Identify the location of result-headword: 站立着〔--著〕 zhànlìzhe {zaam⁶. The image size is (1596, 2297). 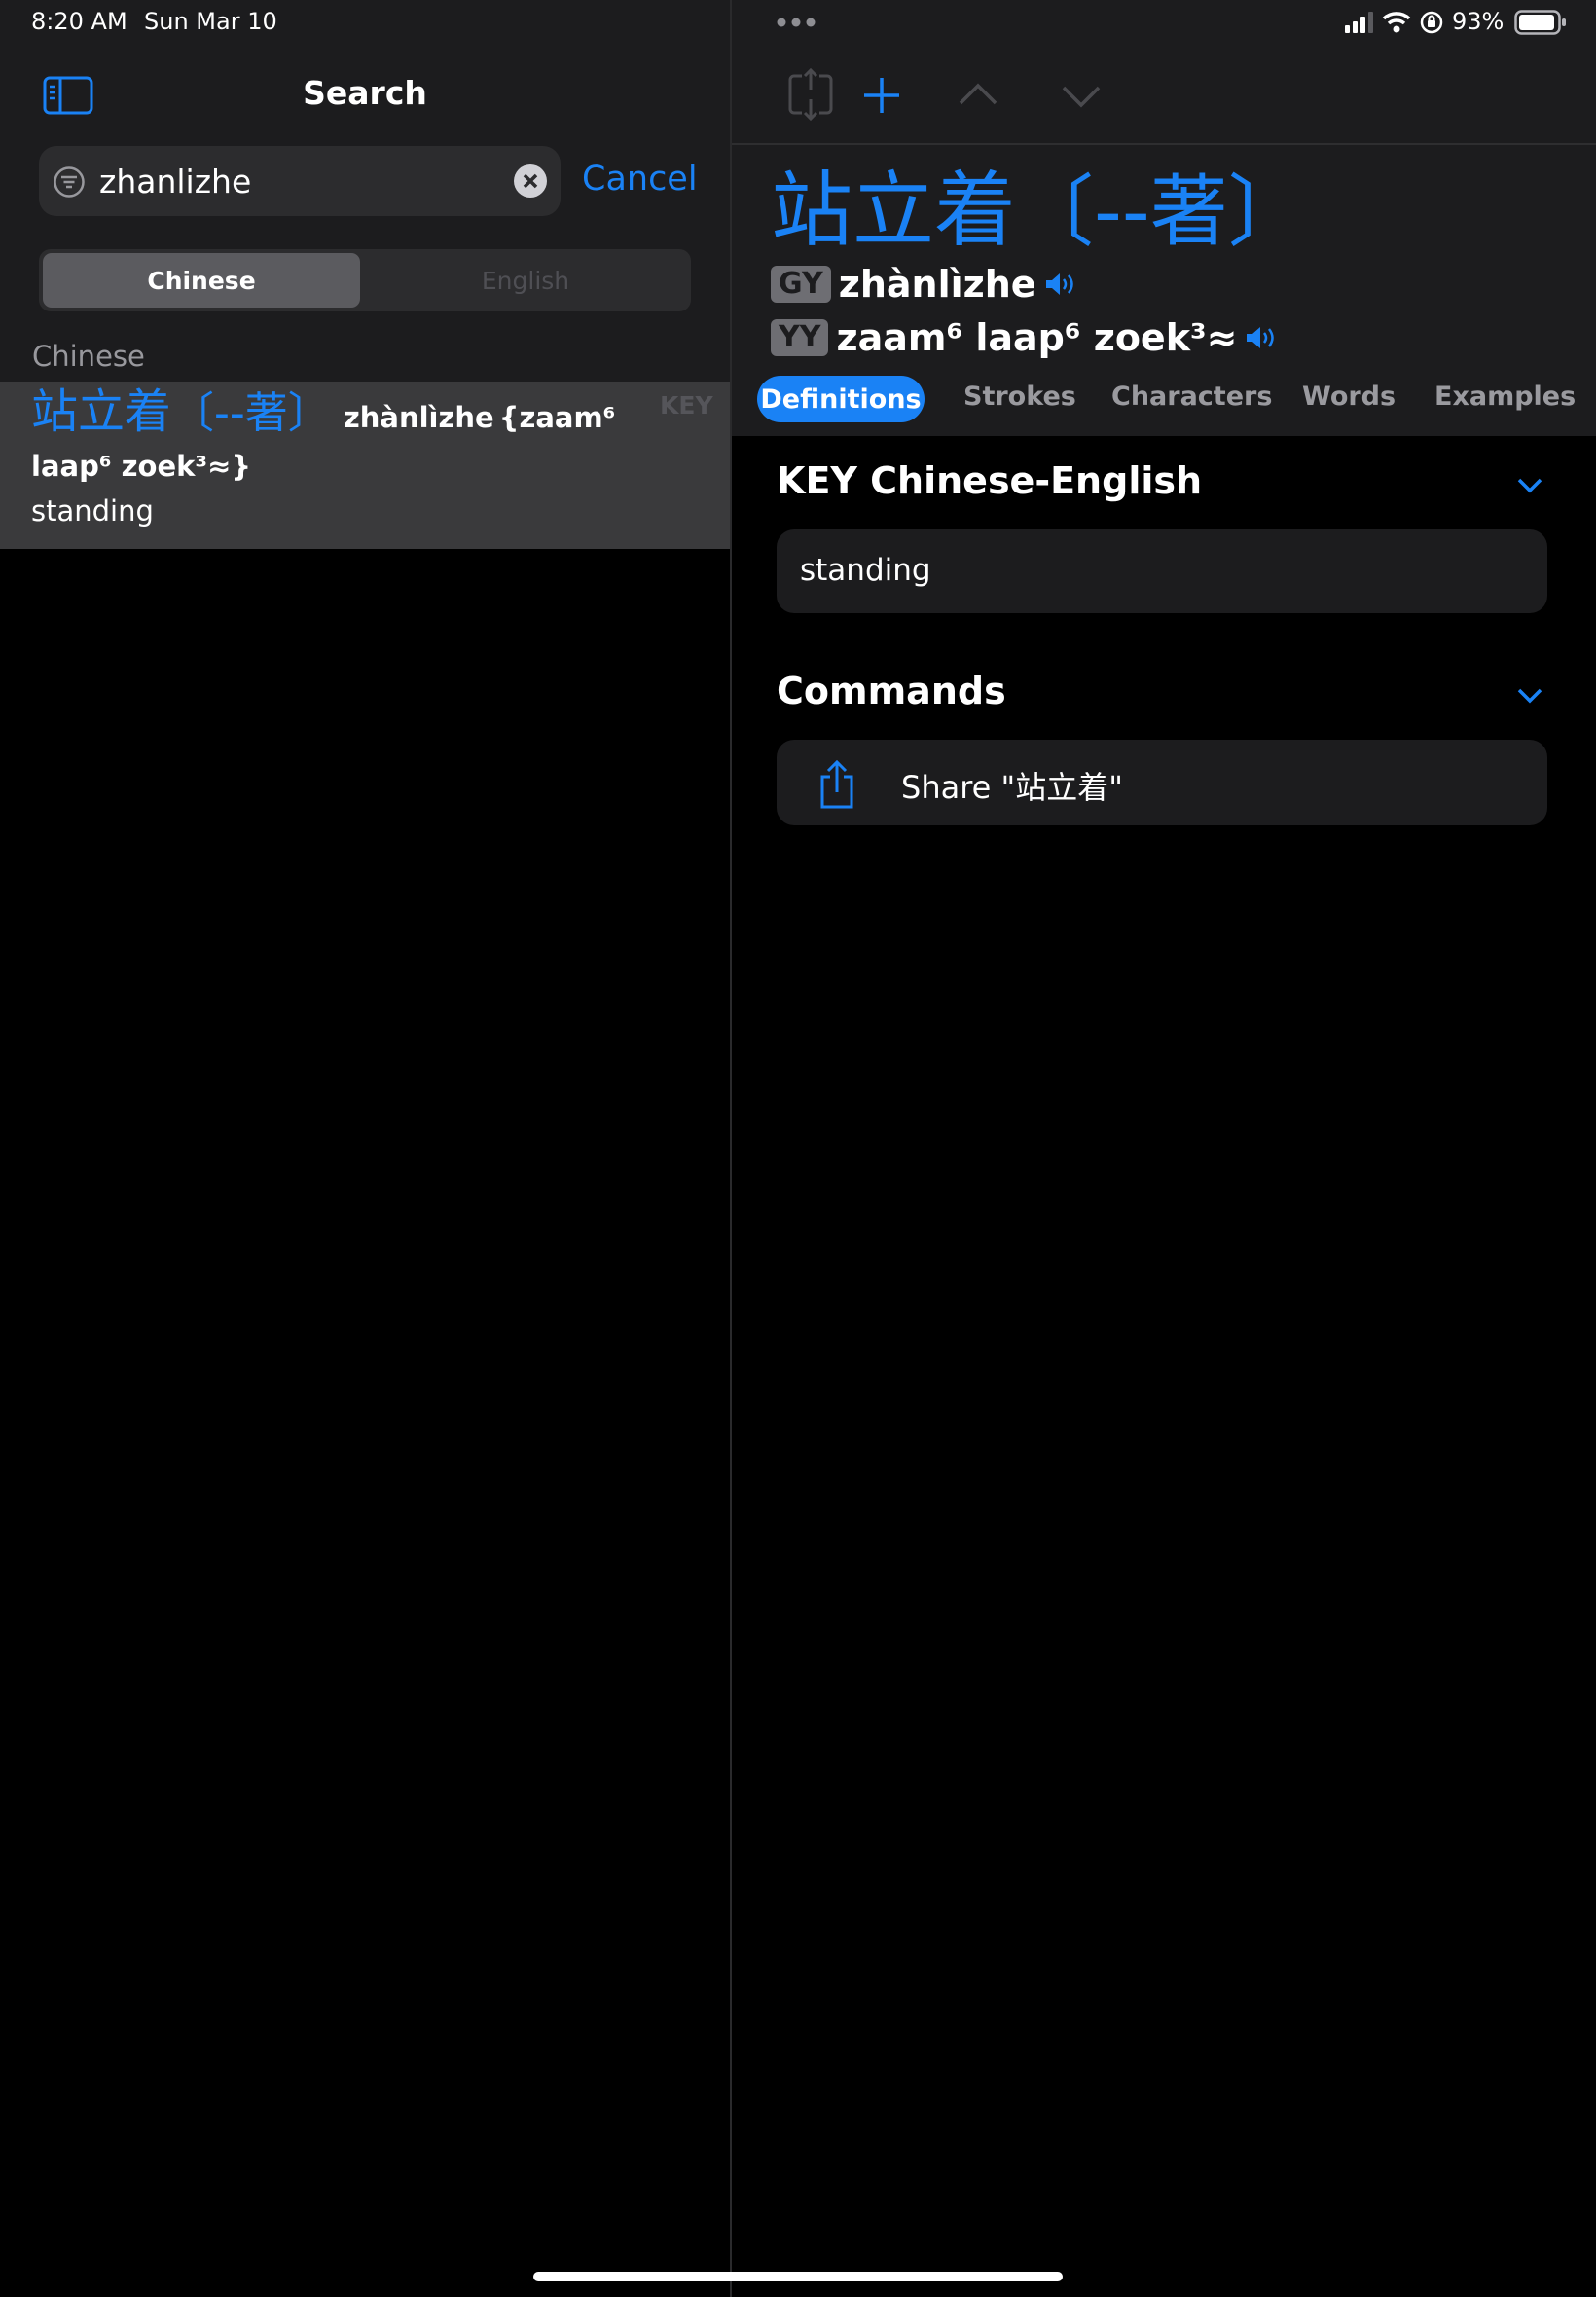
(362, 415).